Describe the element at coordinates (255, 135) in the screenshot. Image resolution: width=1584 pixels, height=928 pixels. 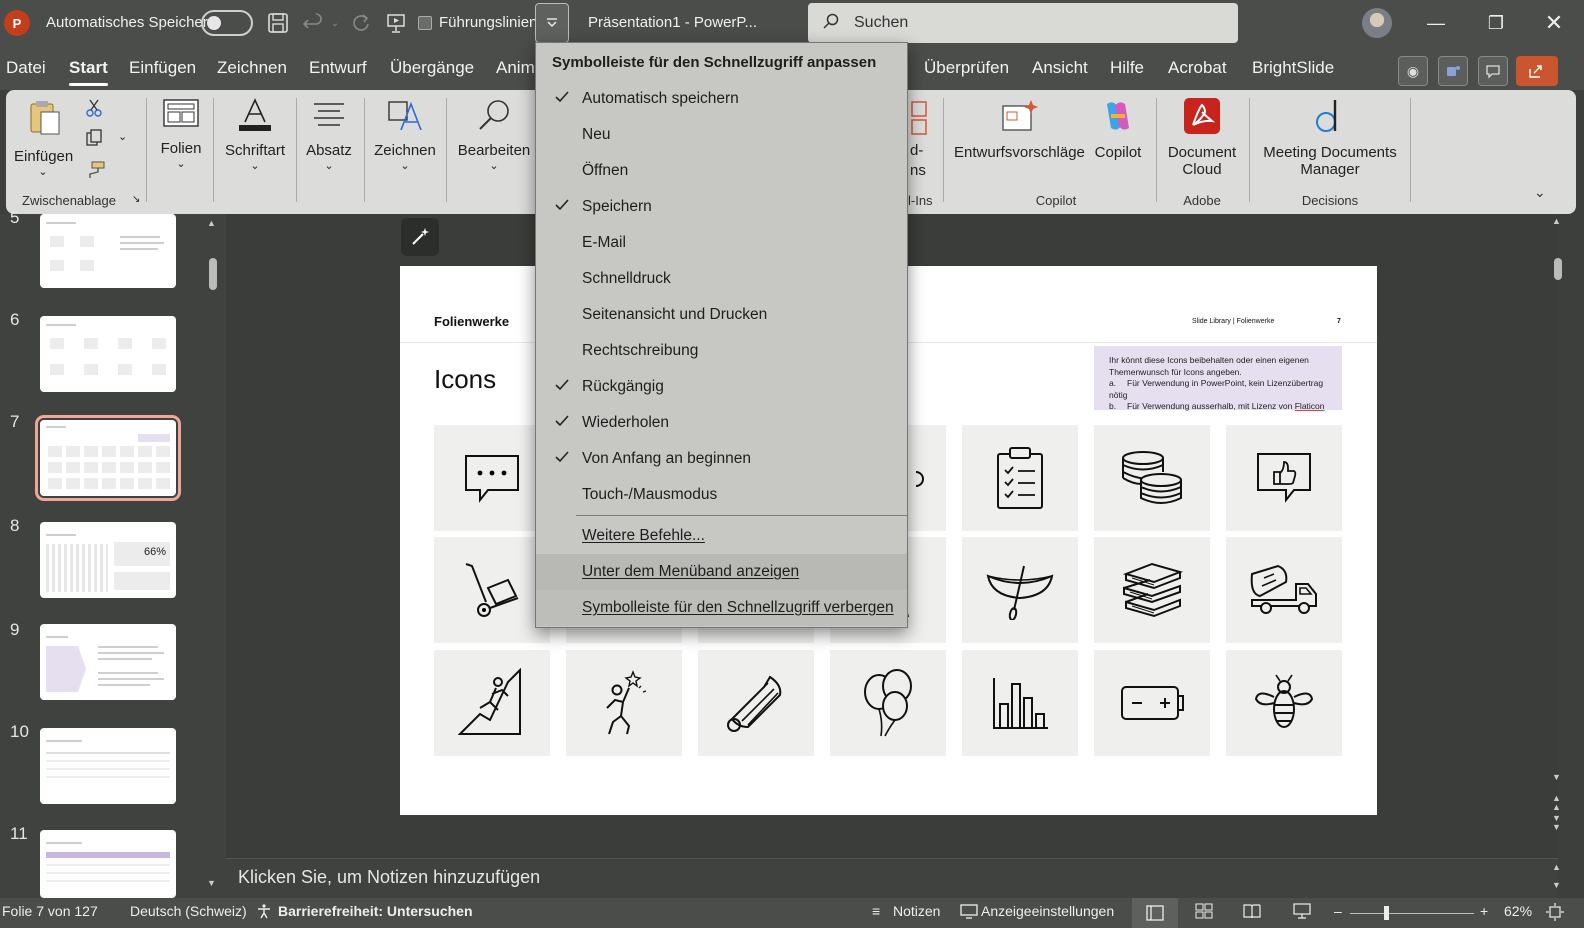
I see `font-button: Schriftart ⌄` at that location.